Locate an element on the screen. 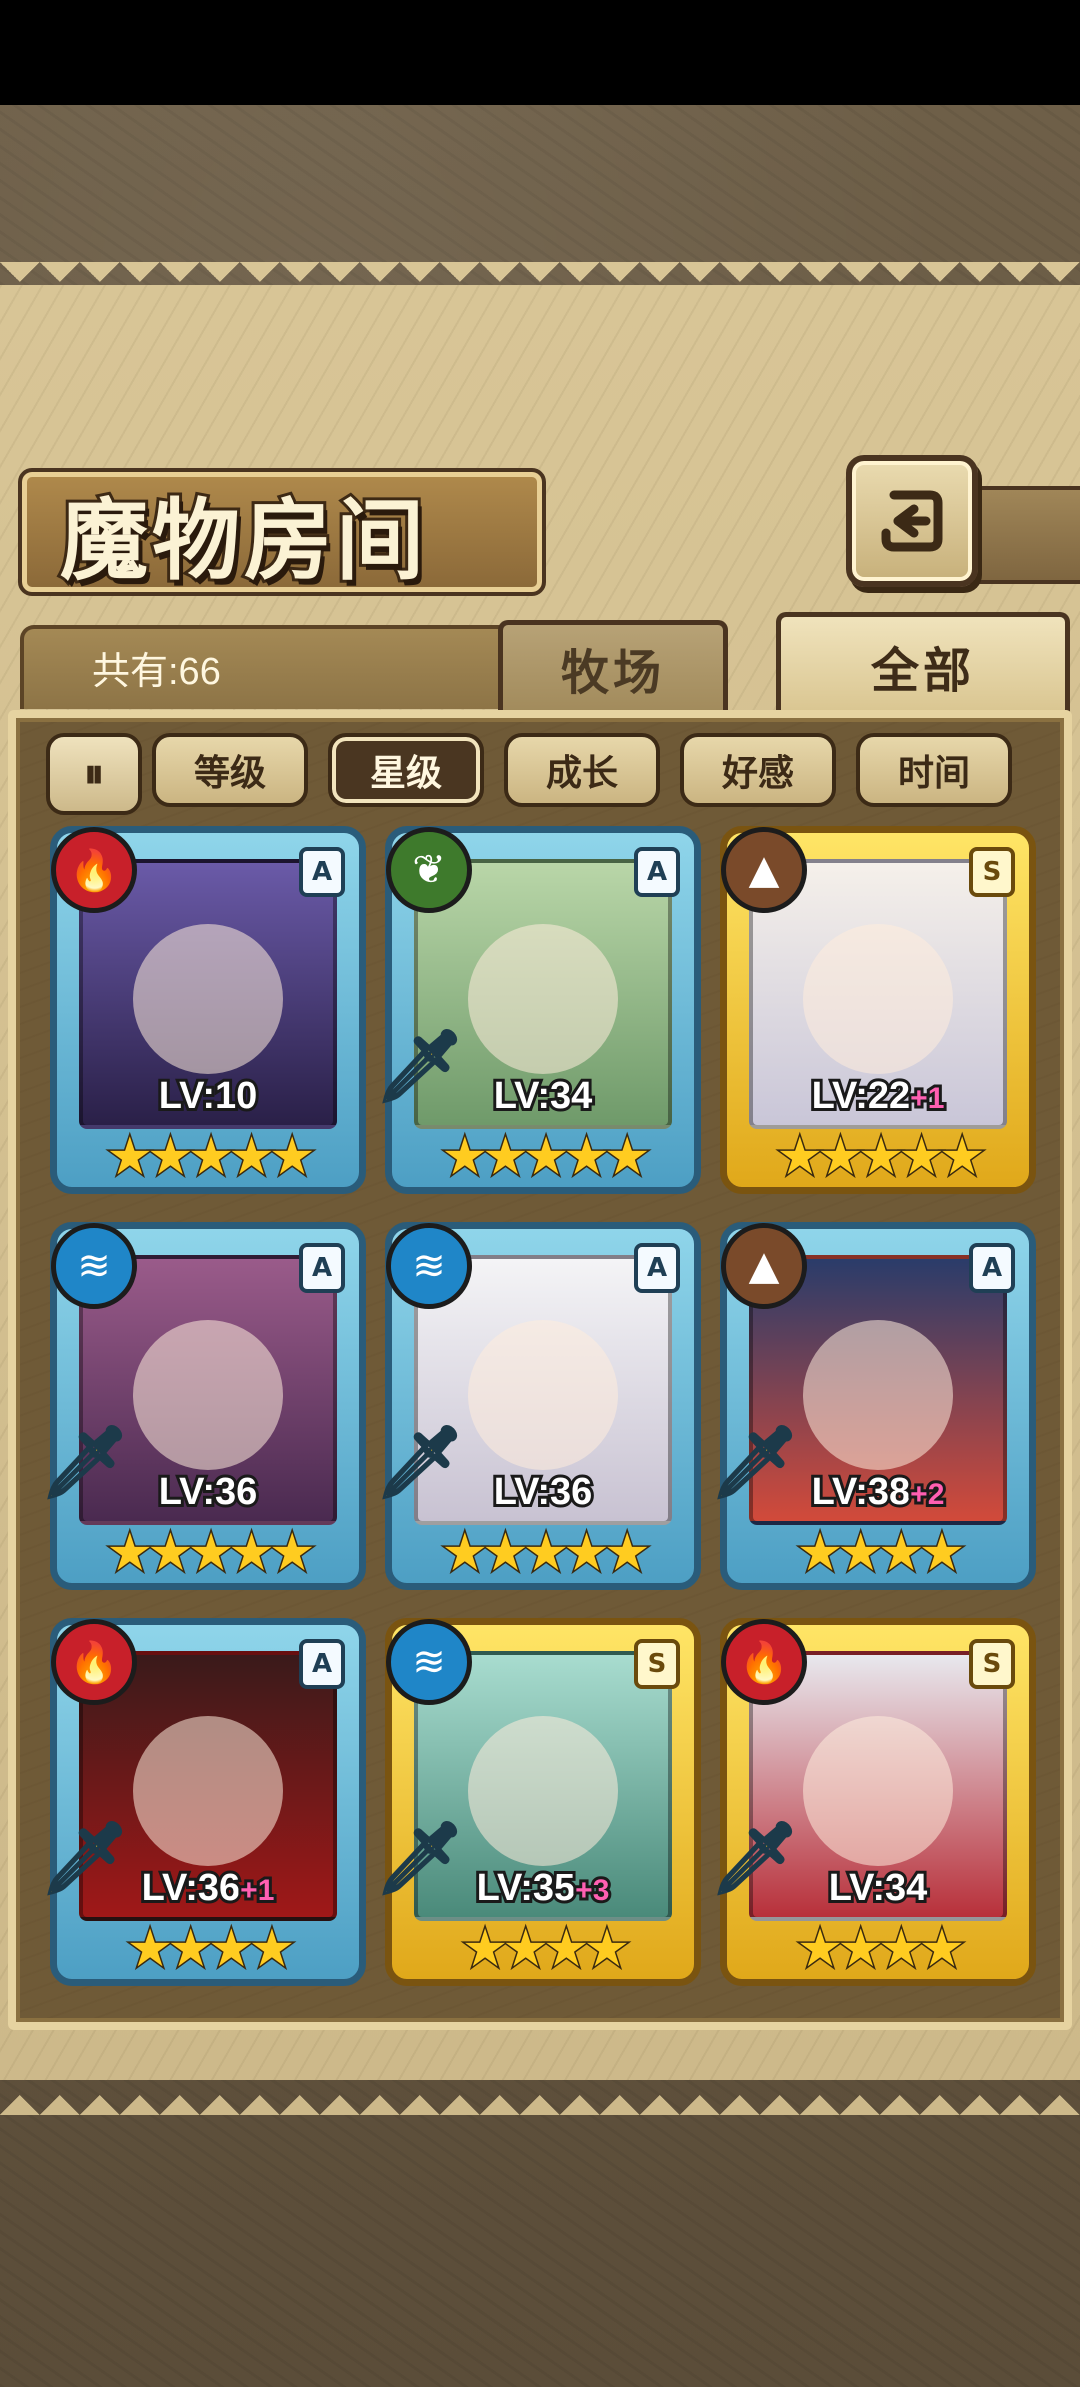 The height and width of the screenshot is (2387, 1080). monster-level: LV:36+1 is located at coordinates (208, 1888).